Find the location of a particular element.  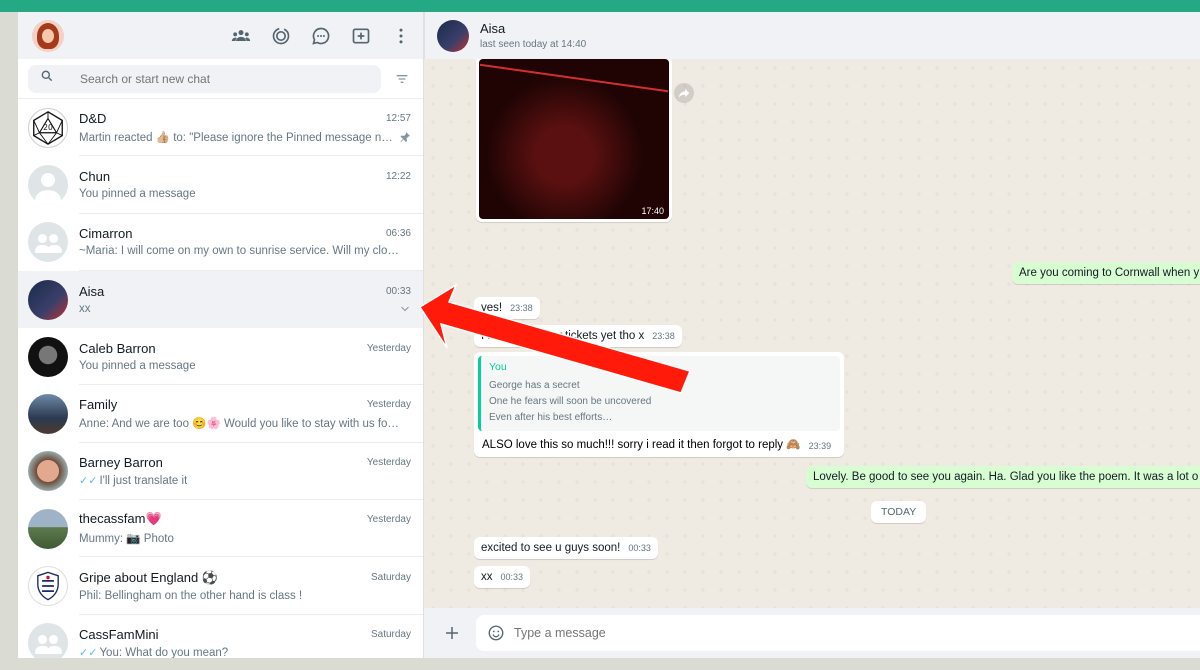

filter-icon is located at coordinates (402, 79).